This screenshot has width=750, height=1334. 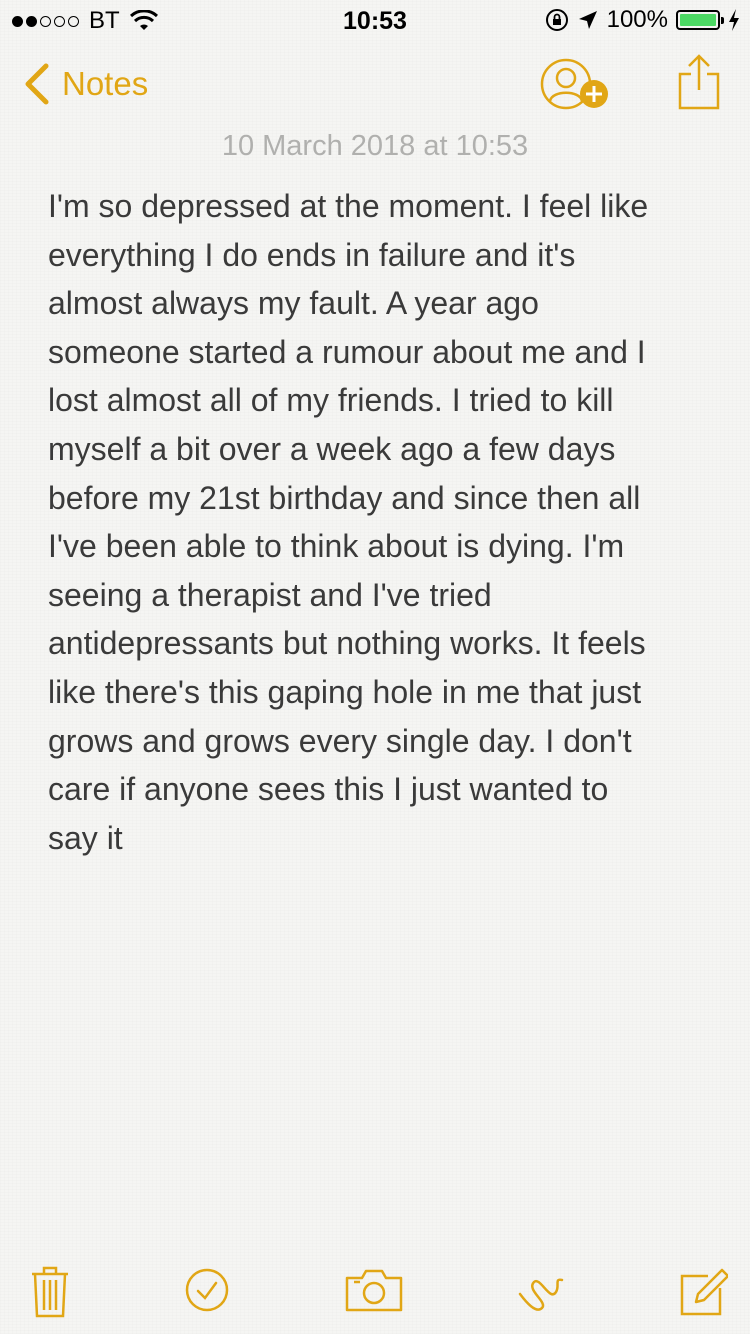 I want to click on nav-bar: Notes, so click(x=375, y=85).